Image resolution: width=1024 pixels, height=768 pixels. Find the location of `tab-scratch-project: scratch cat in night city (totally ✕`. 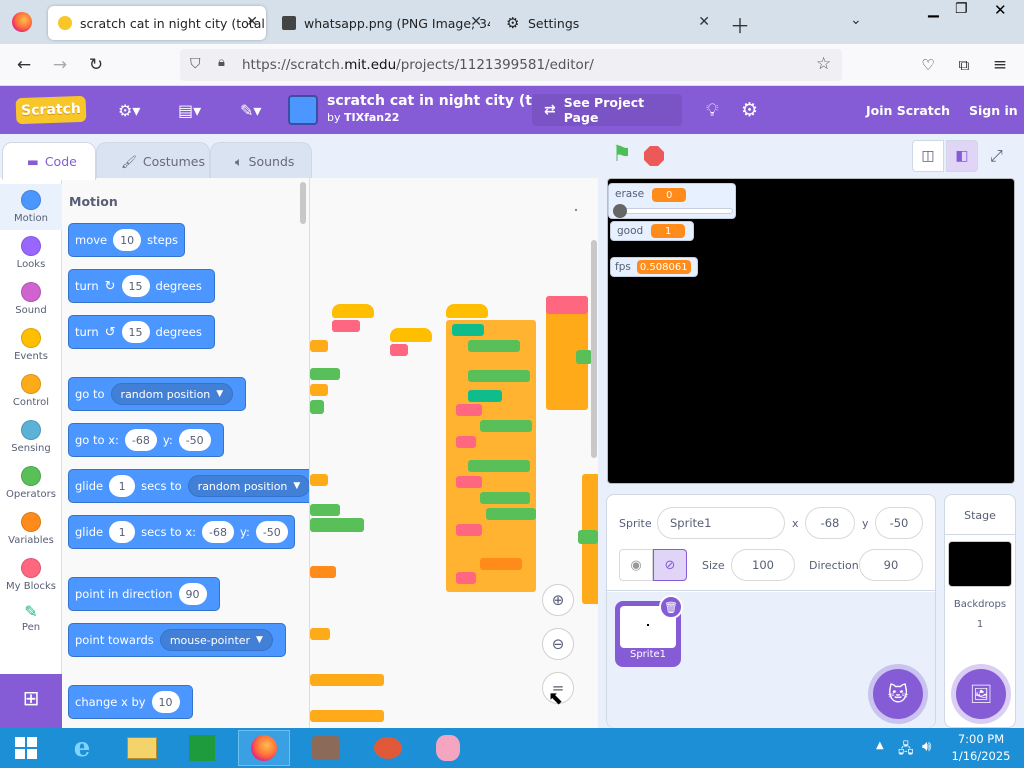

tab-scratch-project: scratch cat in night city (totally ✕ is located at coordinates (157, 23).